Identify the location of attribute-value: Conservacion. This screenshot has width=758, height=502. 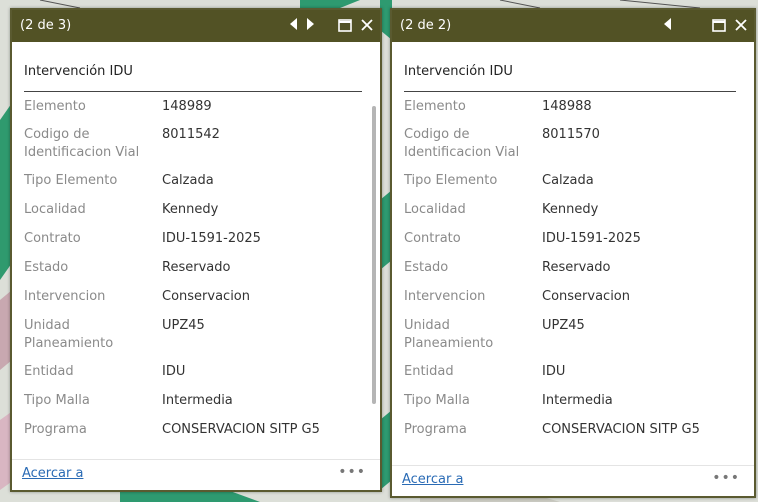
(206, 296).